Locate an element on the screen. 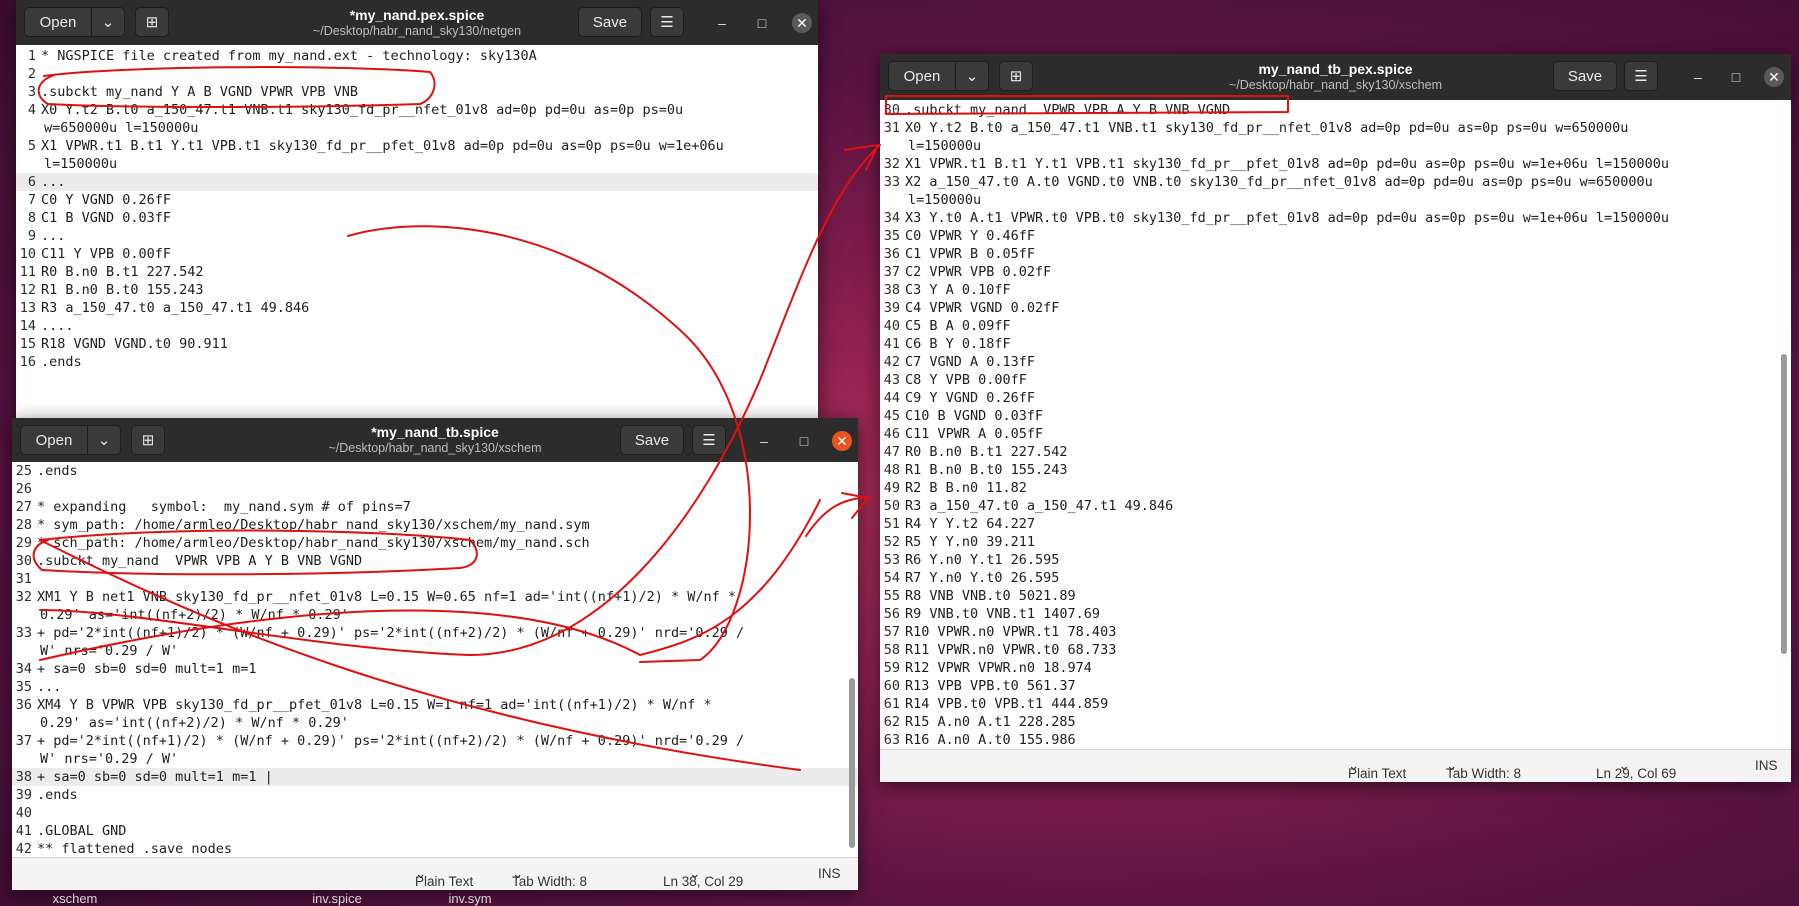 The image size is (1799, 906). code-line: 40 C5 B A 0.09fF is located at coordinates (1335, 326).